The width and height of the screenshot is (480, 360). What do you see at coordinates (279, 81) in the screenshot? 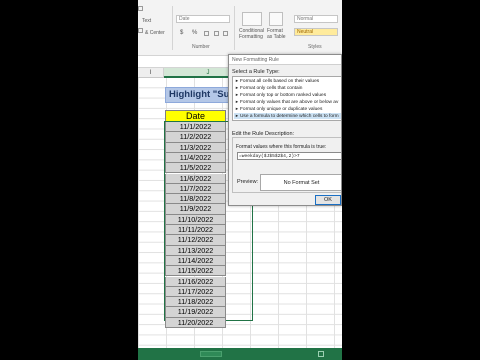
I see `rule-type-label: Format all cells based on their values` at bounding box center [279, 81].